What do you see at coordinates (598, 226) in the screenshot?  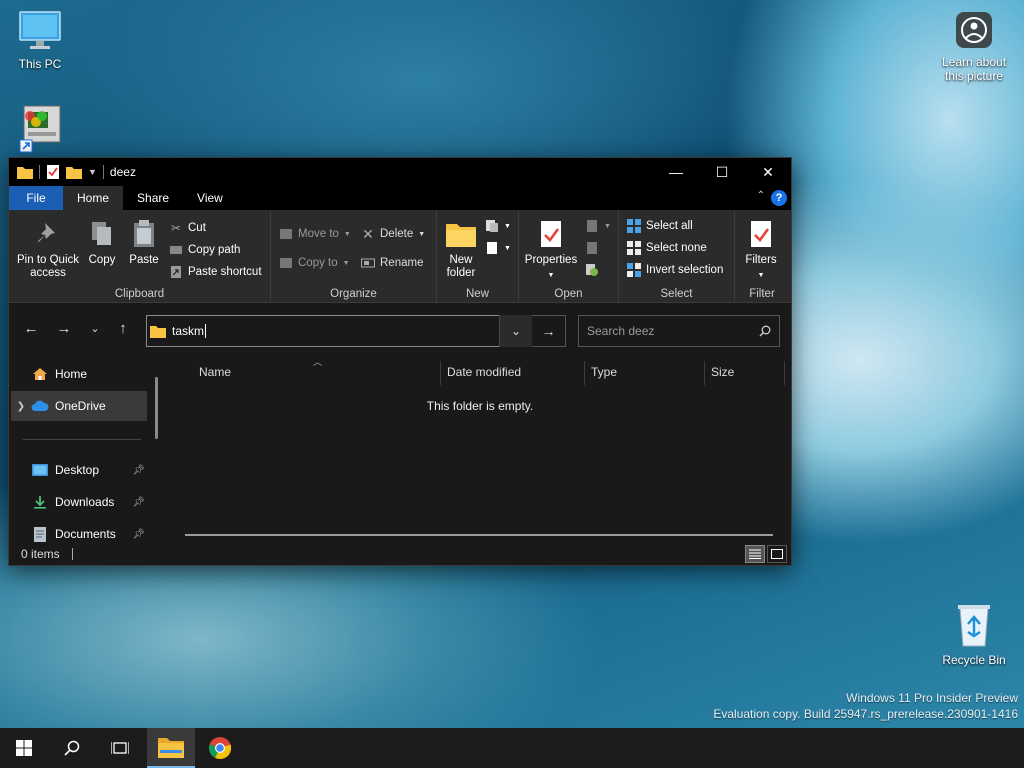 I see `open-button: ▼` at bounding box center [598, 226].